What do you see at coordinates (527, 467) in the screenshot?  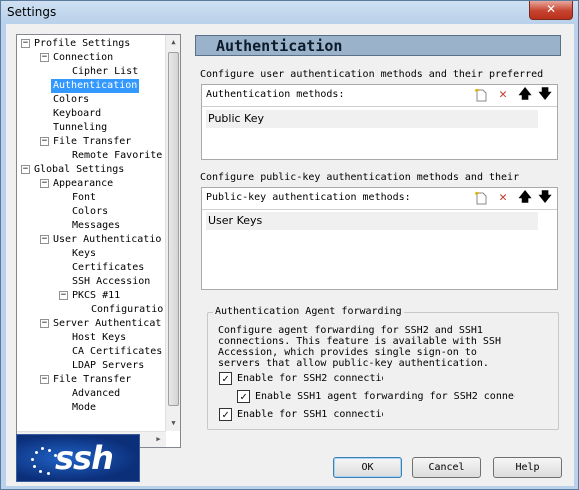 I see `help-button: Help` at bounding box center [527, 467].